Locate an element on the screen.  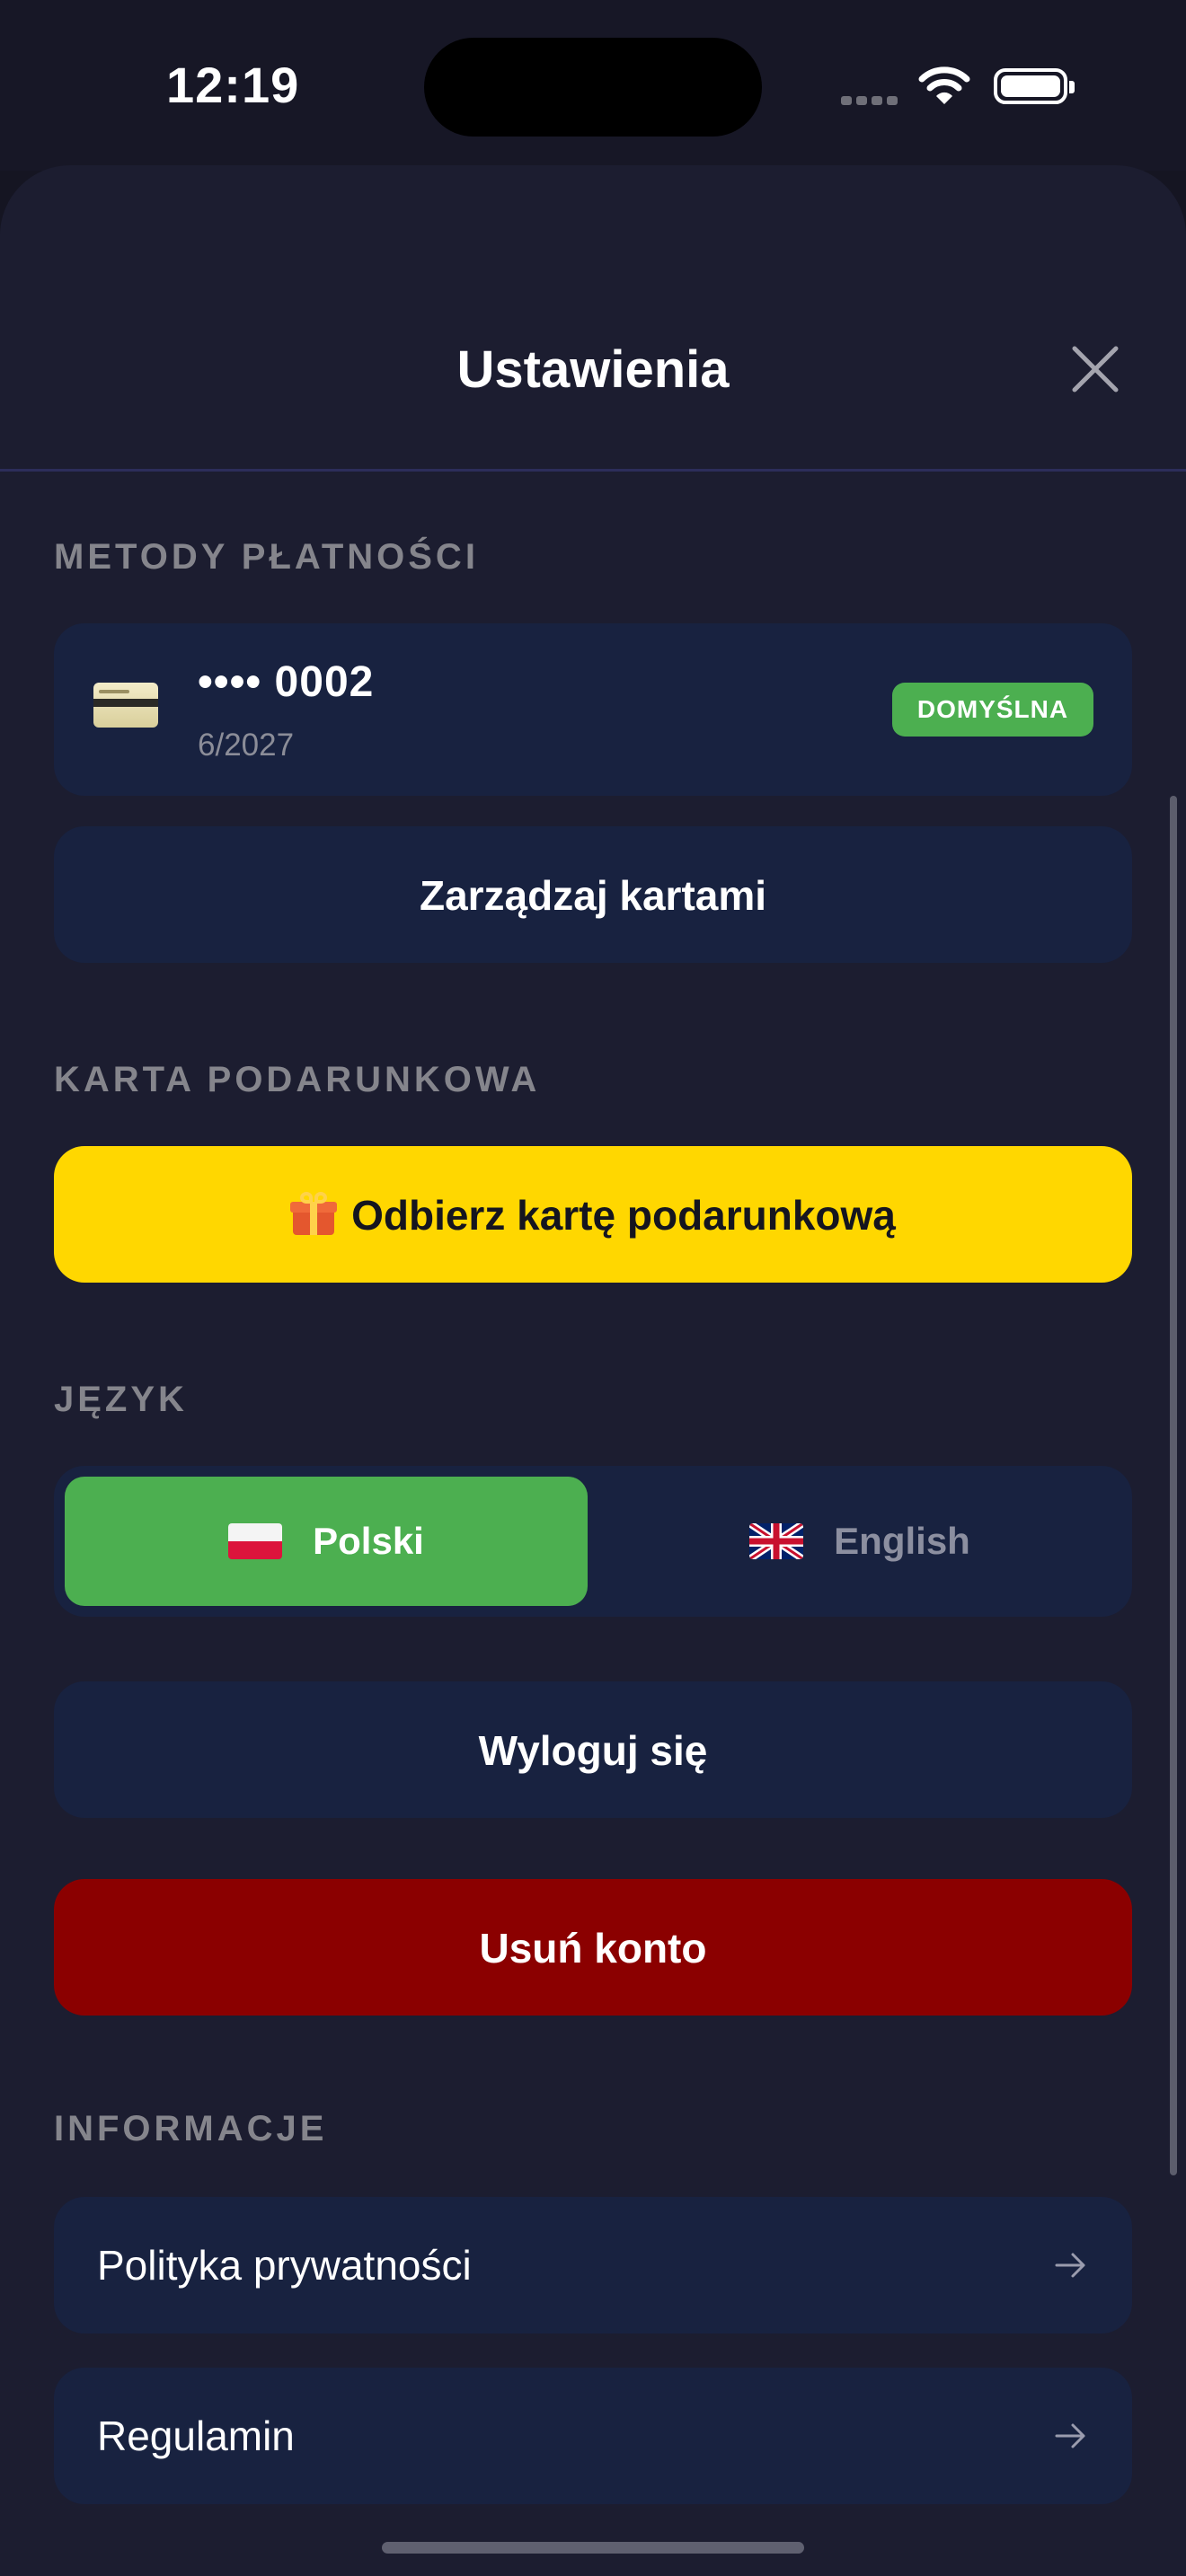
language-option-label: Polski is located at coordinates (368, 1541).